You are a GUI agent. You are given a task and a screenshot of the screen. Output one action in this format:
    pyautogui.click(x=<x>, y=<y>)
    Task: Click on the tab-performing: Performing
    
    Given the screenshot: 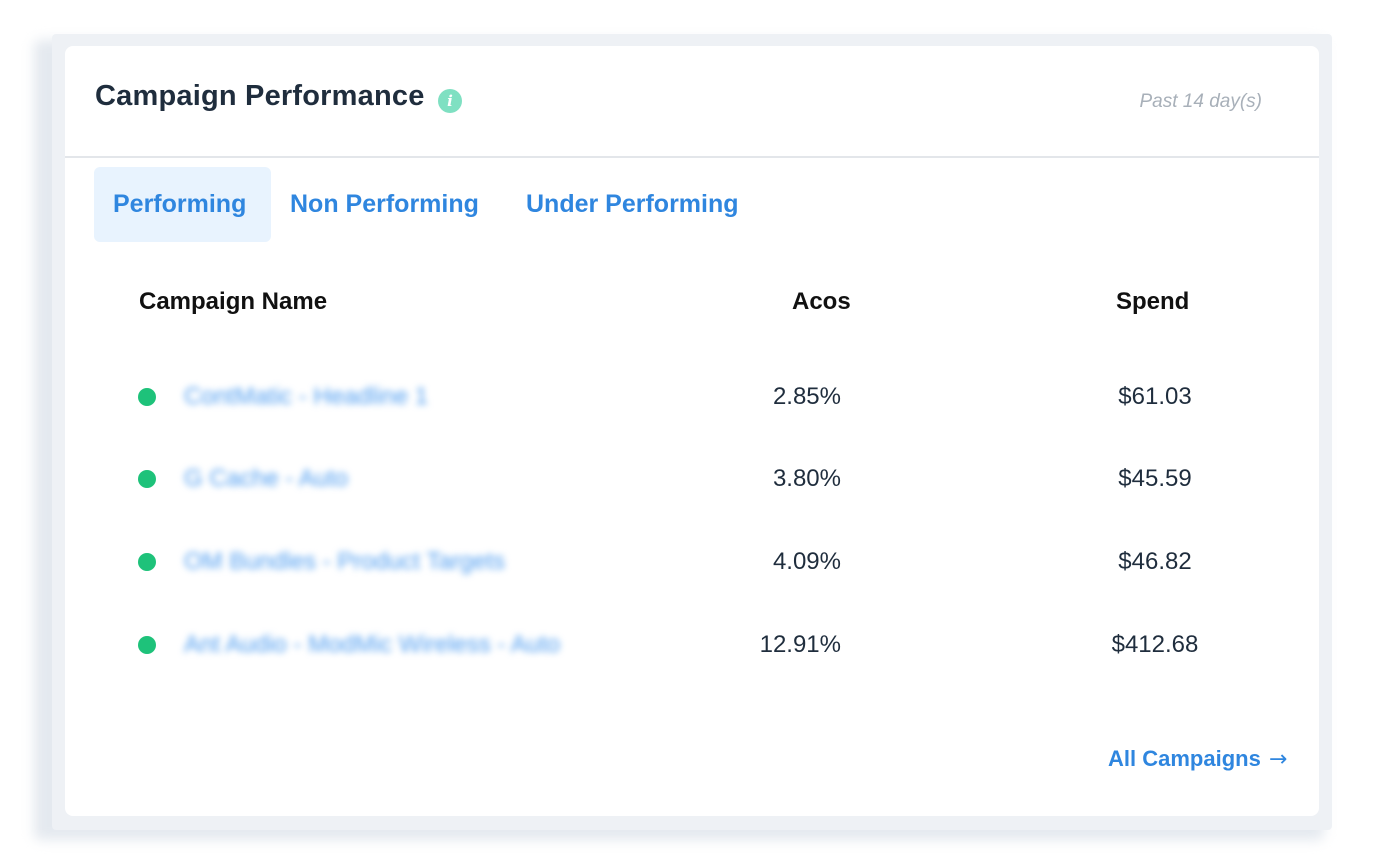 What is the action you would take?
    pyautogui.click(x=182, y=204)
    